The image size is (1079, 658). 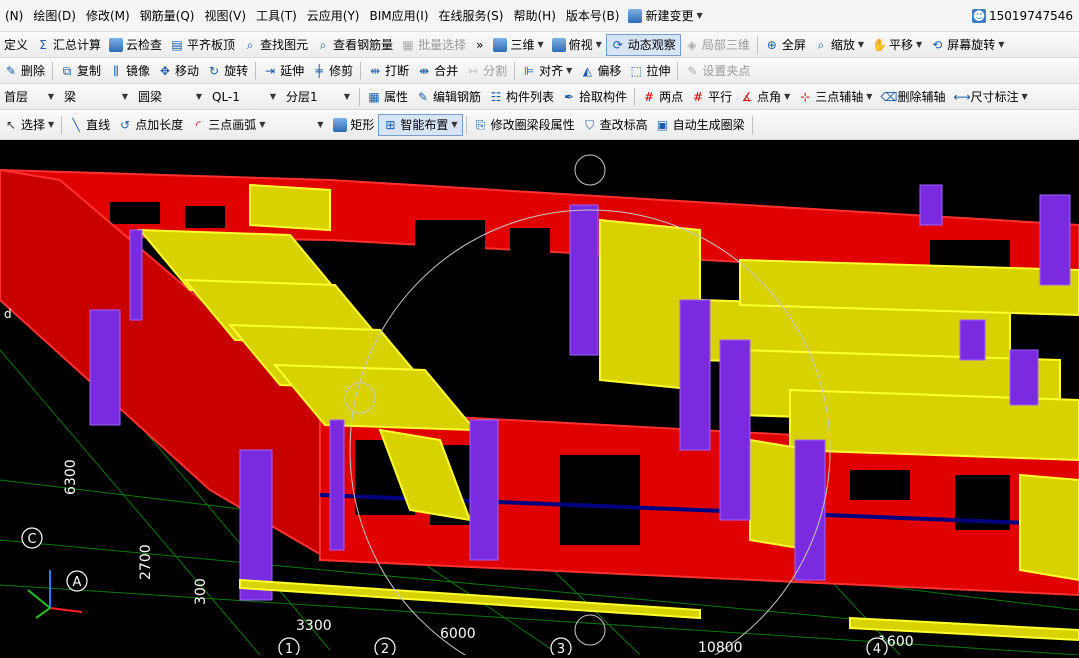 What do you see at coordinates (534, 15) in the screenshot?
I see `menu-item-help: 帮助(H)` at bounding box center [534, 15].